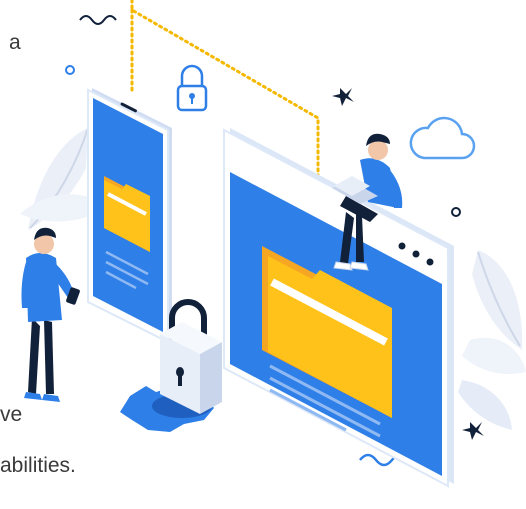 Image resolution: width=526 pixels, height=509 pixels. What do you see at coordinates (50, 314) in the screenshot?
I see `standing-person` at bounding box center [50, 314].